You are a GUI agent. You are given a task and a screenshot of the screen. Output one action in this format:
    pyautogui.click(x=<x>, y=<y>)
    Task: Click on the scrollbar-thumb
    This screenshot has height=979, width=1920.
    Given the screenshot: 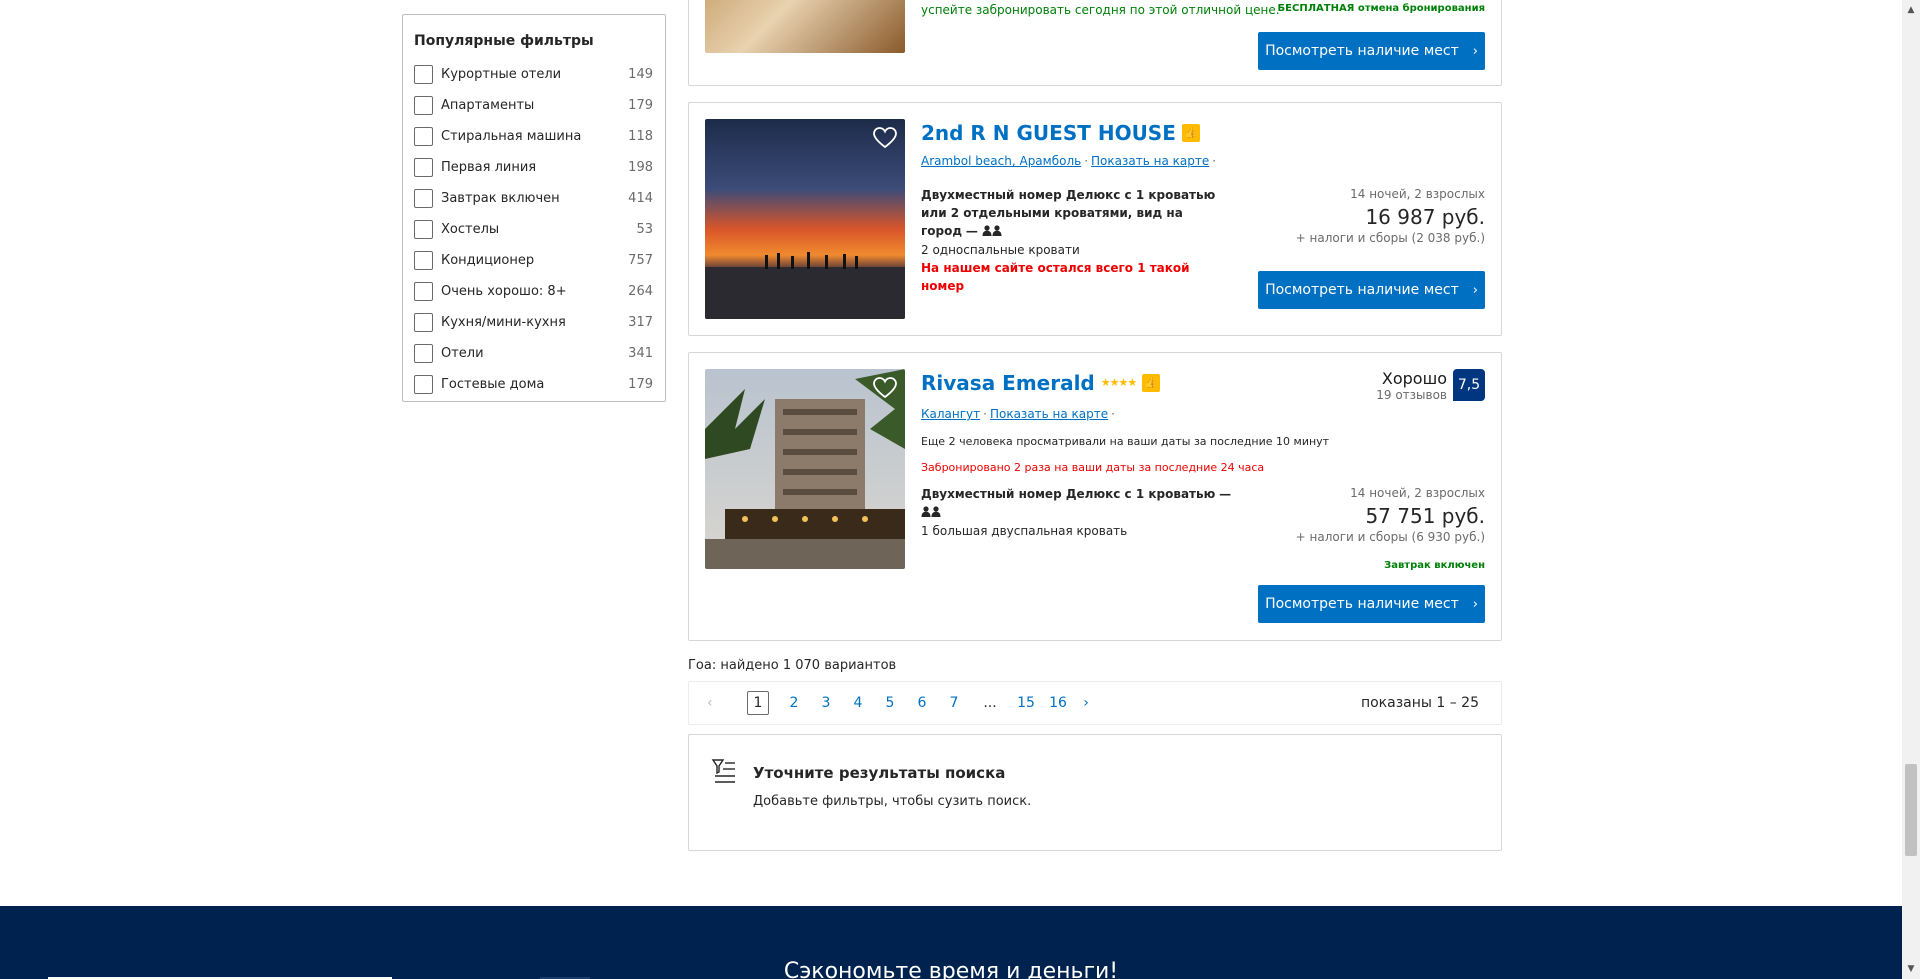 What is the action you would take?
    pyautogui.click(x=1911, y=810)
    